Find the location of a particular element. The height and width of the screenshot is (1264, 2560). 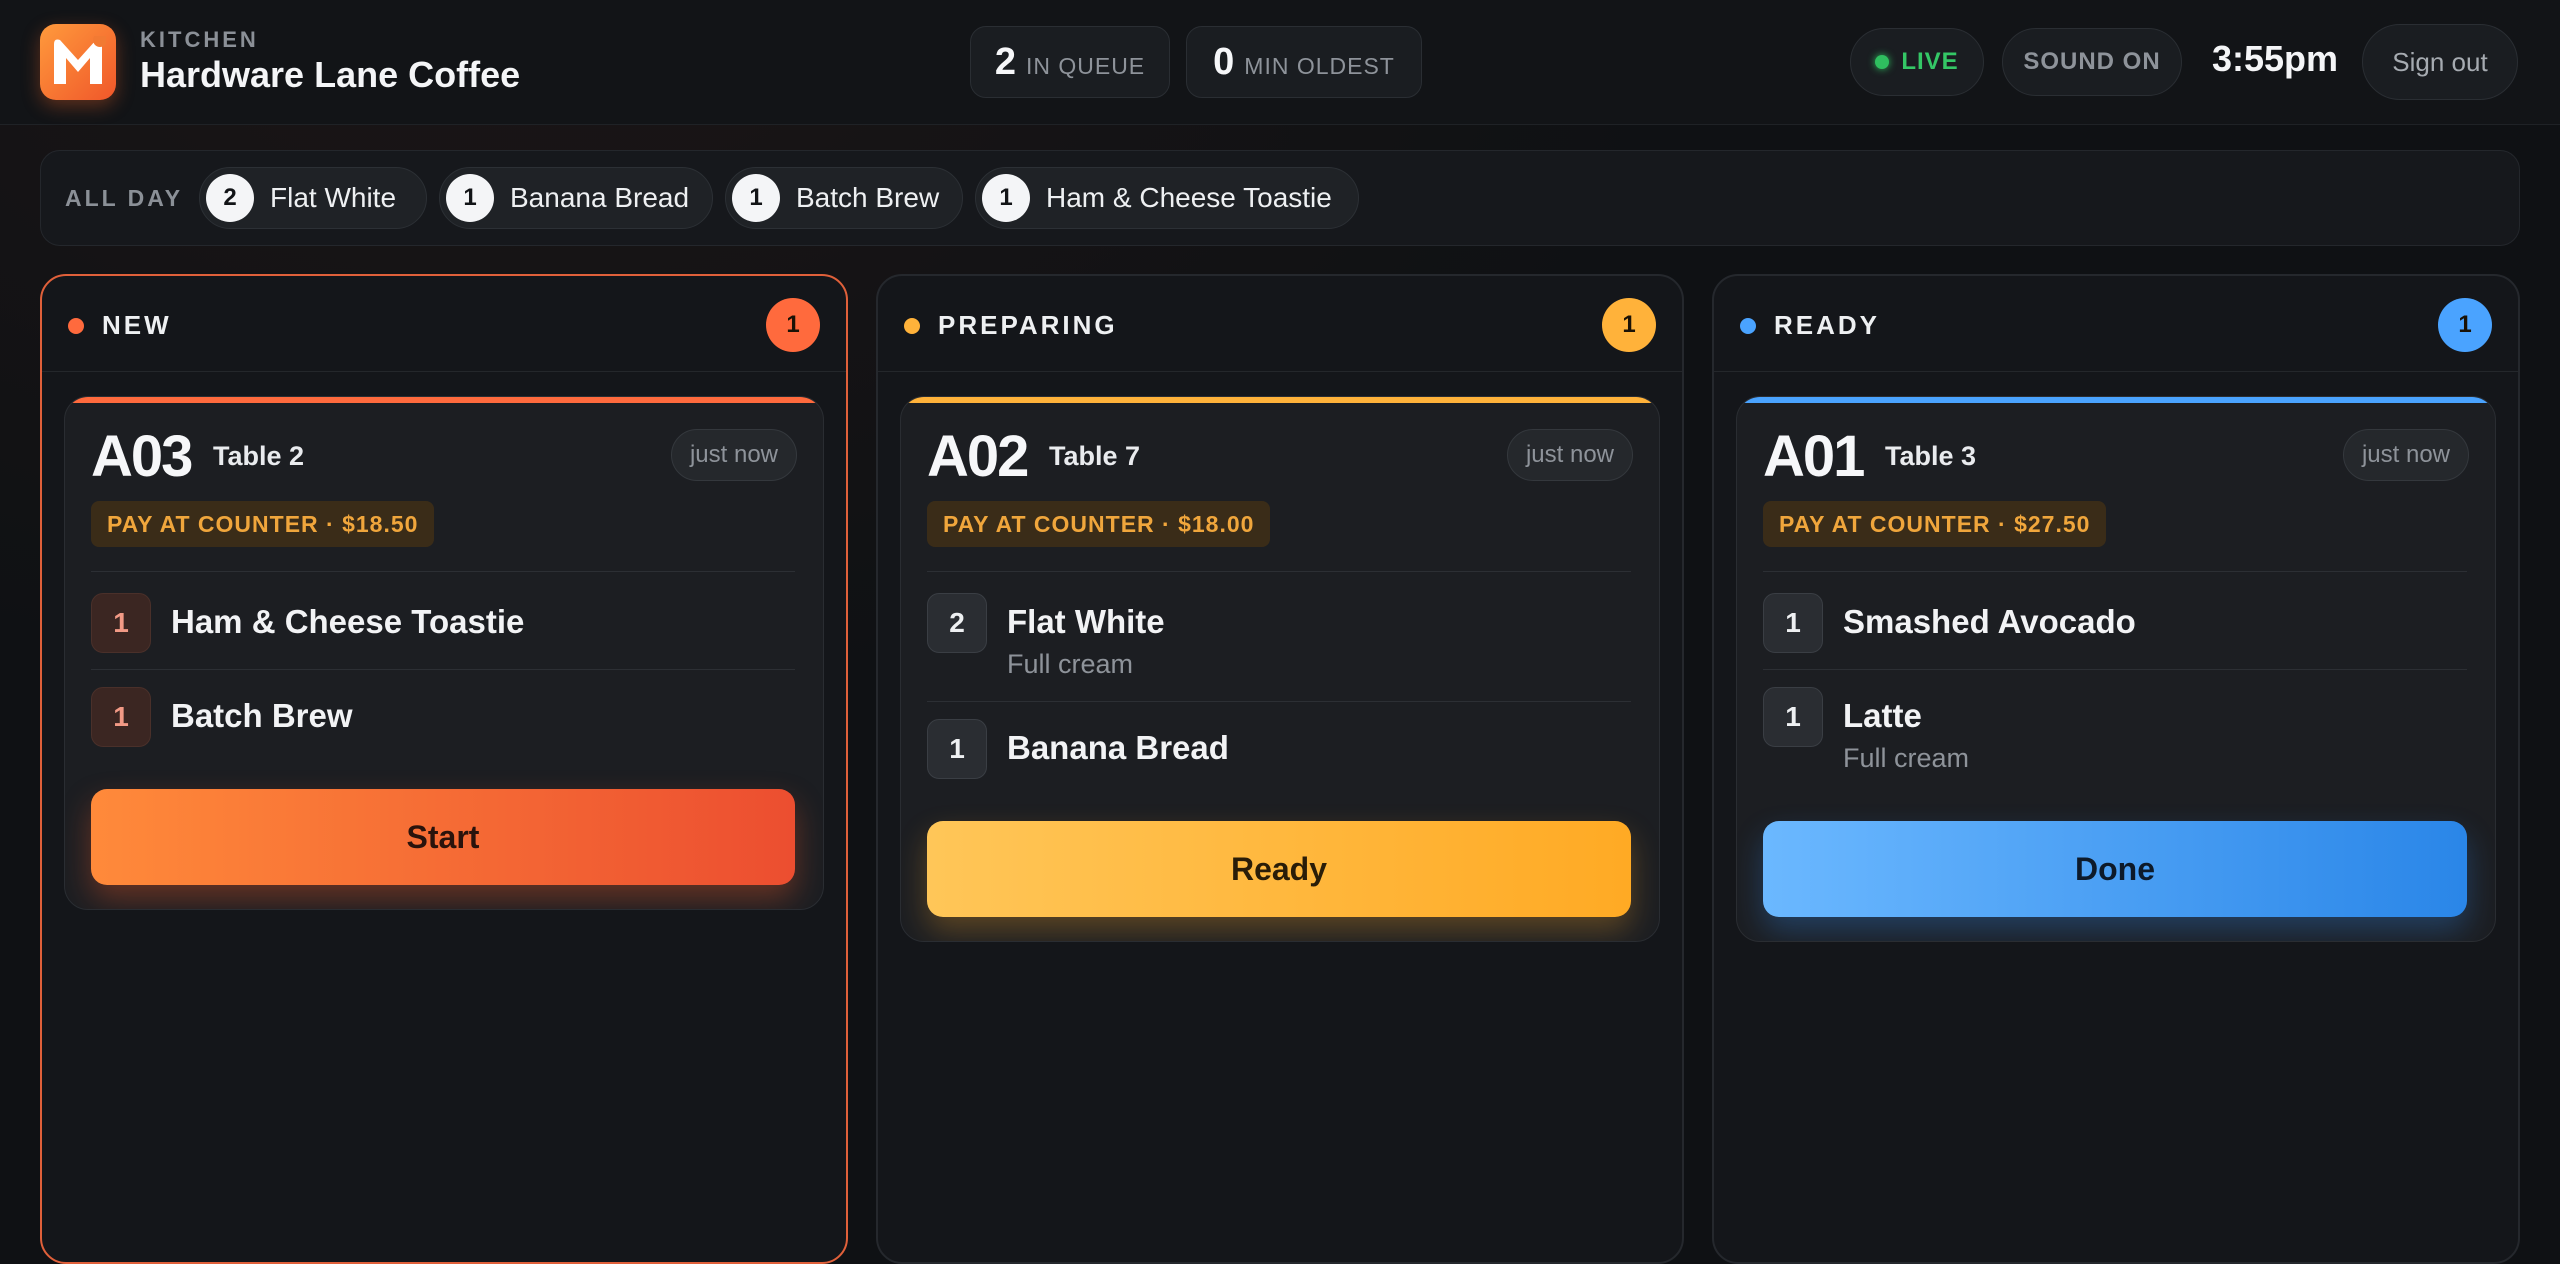

all-day-label: ALL DAY is located at coordinates (124, 198).